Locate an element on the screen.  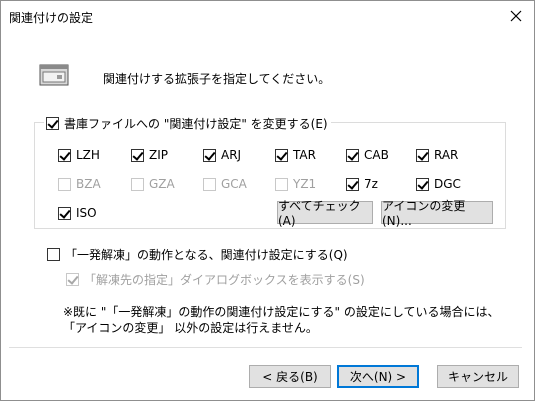
footer-separator is located at coordinates (265, 347).